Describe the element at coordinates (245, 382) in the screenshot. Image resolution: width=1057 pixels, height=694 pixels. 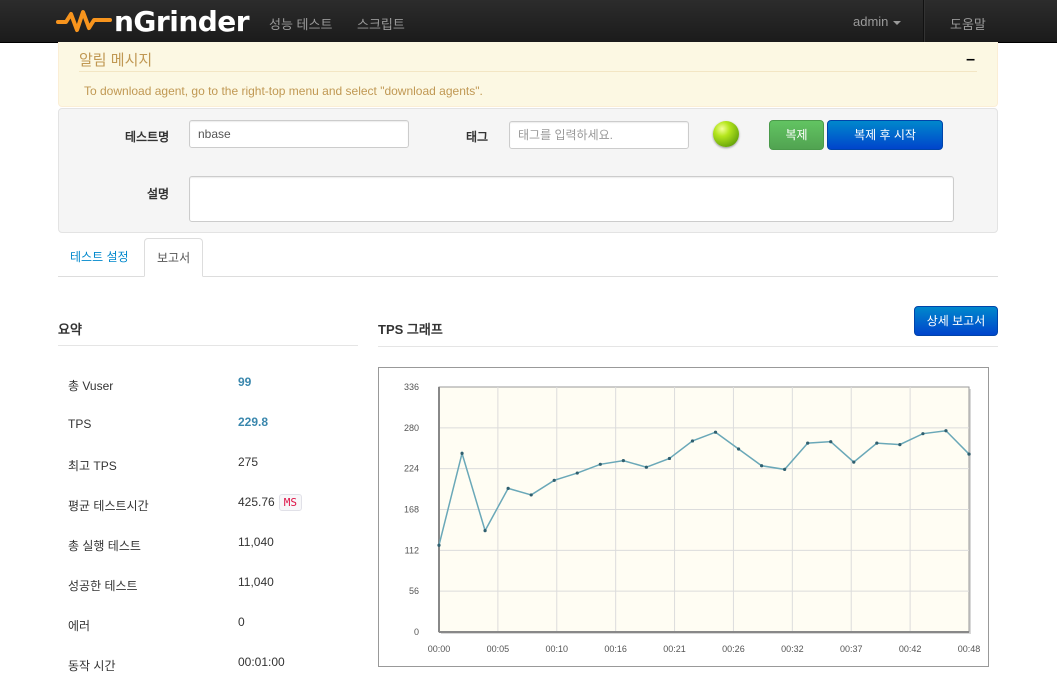
I see `summary-value-vuser: 99` at that location.